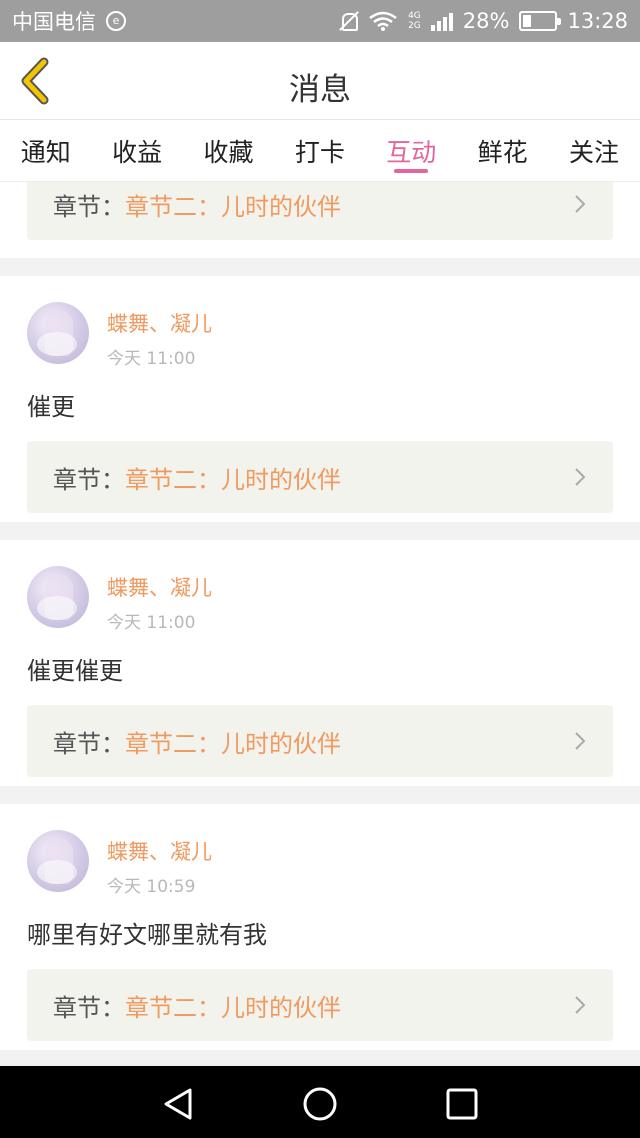 This screenshot has height=1138, width=640. I want to click on mute-icon, so click(348, 21).